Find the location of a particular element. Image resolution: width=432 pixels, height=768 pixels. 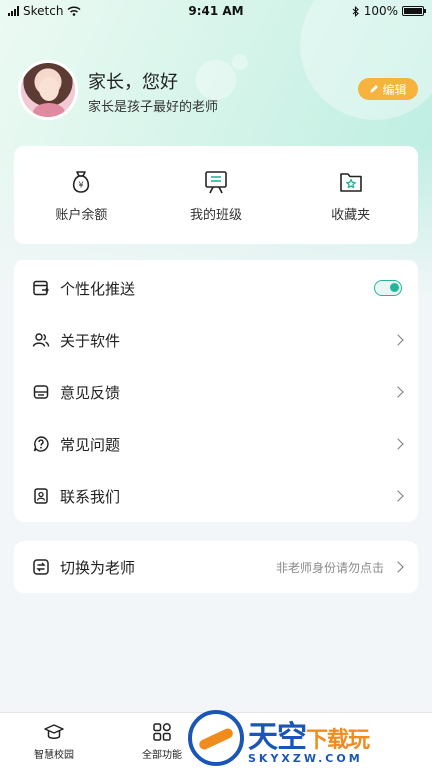

favorites-folder-icon is located at coordinates (350, 182).